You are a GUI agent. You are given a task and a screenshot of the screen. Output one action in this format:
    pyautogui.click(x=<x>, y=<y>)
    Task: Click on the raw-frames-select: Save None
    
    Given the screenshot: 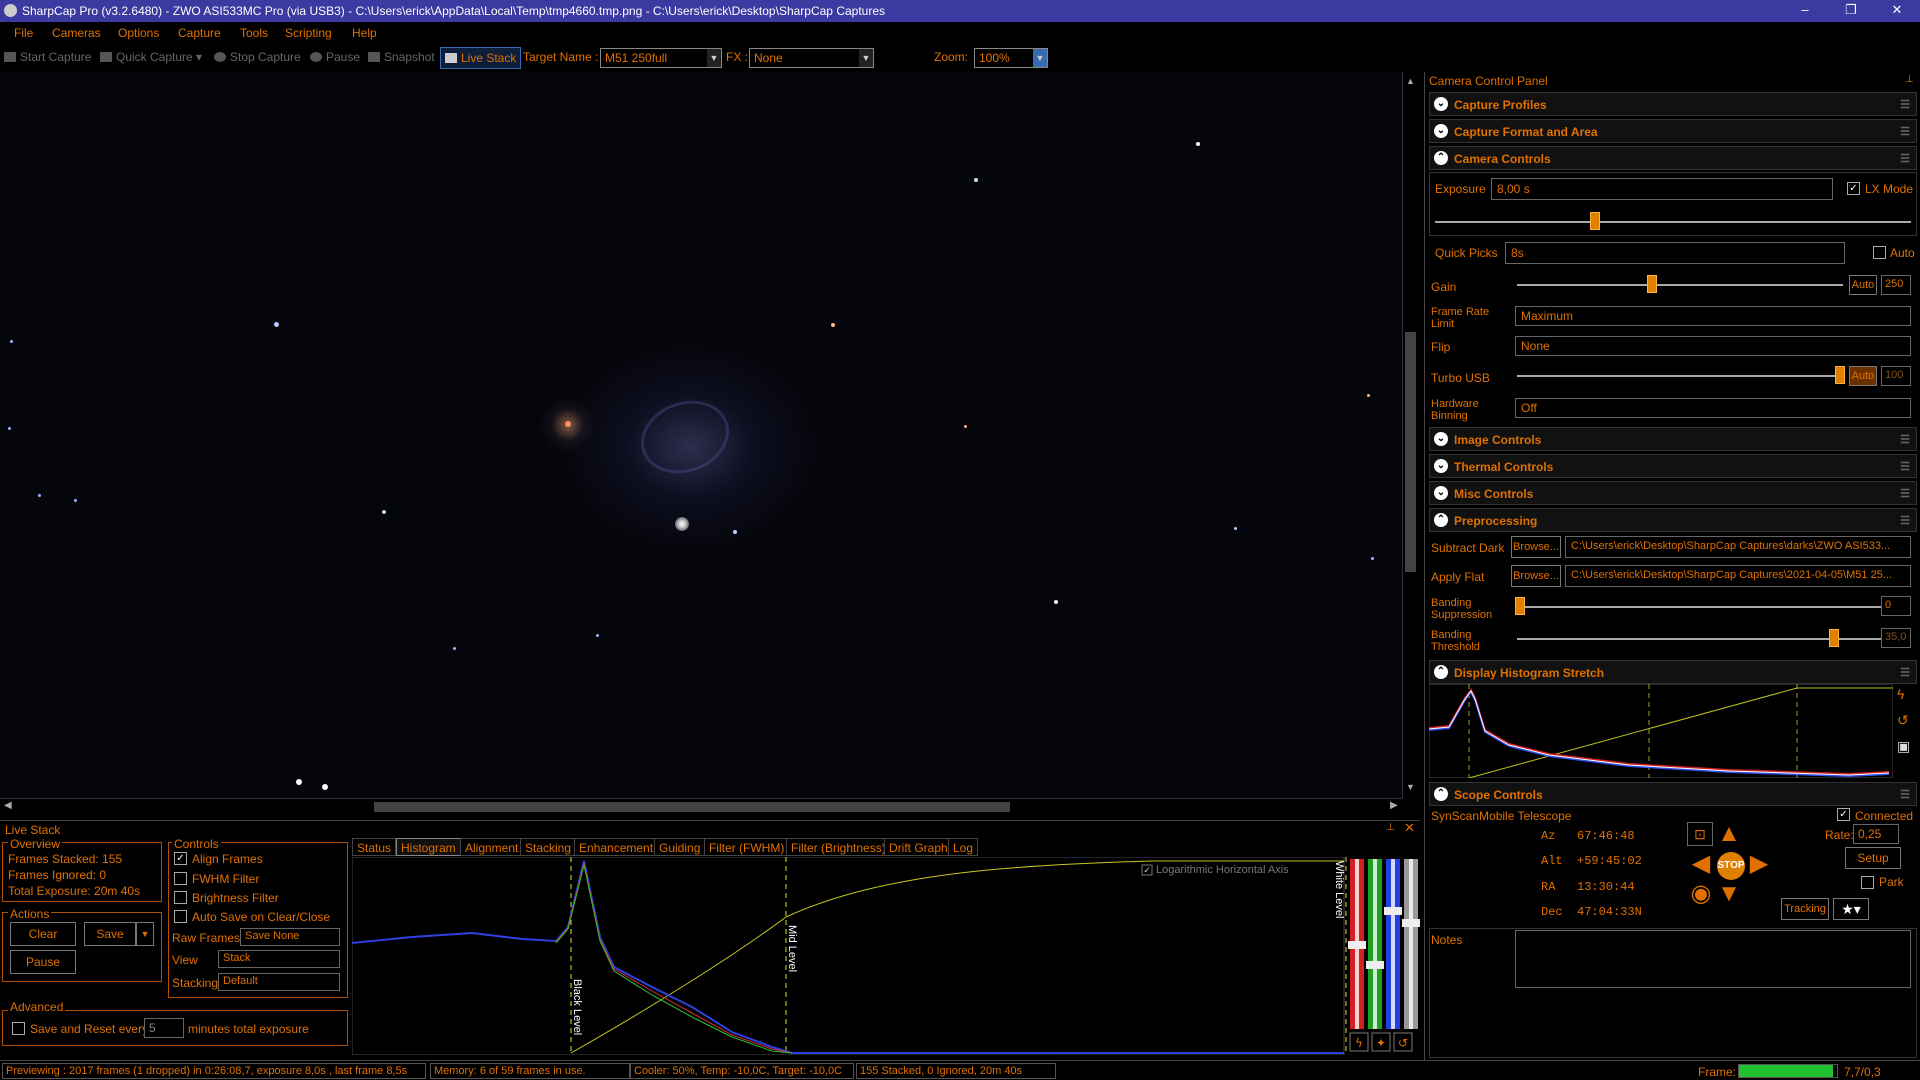 What is the action you would take?
    pyautogui.click(x=290, y=937)
    